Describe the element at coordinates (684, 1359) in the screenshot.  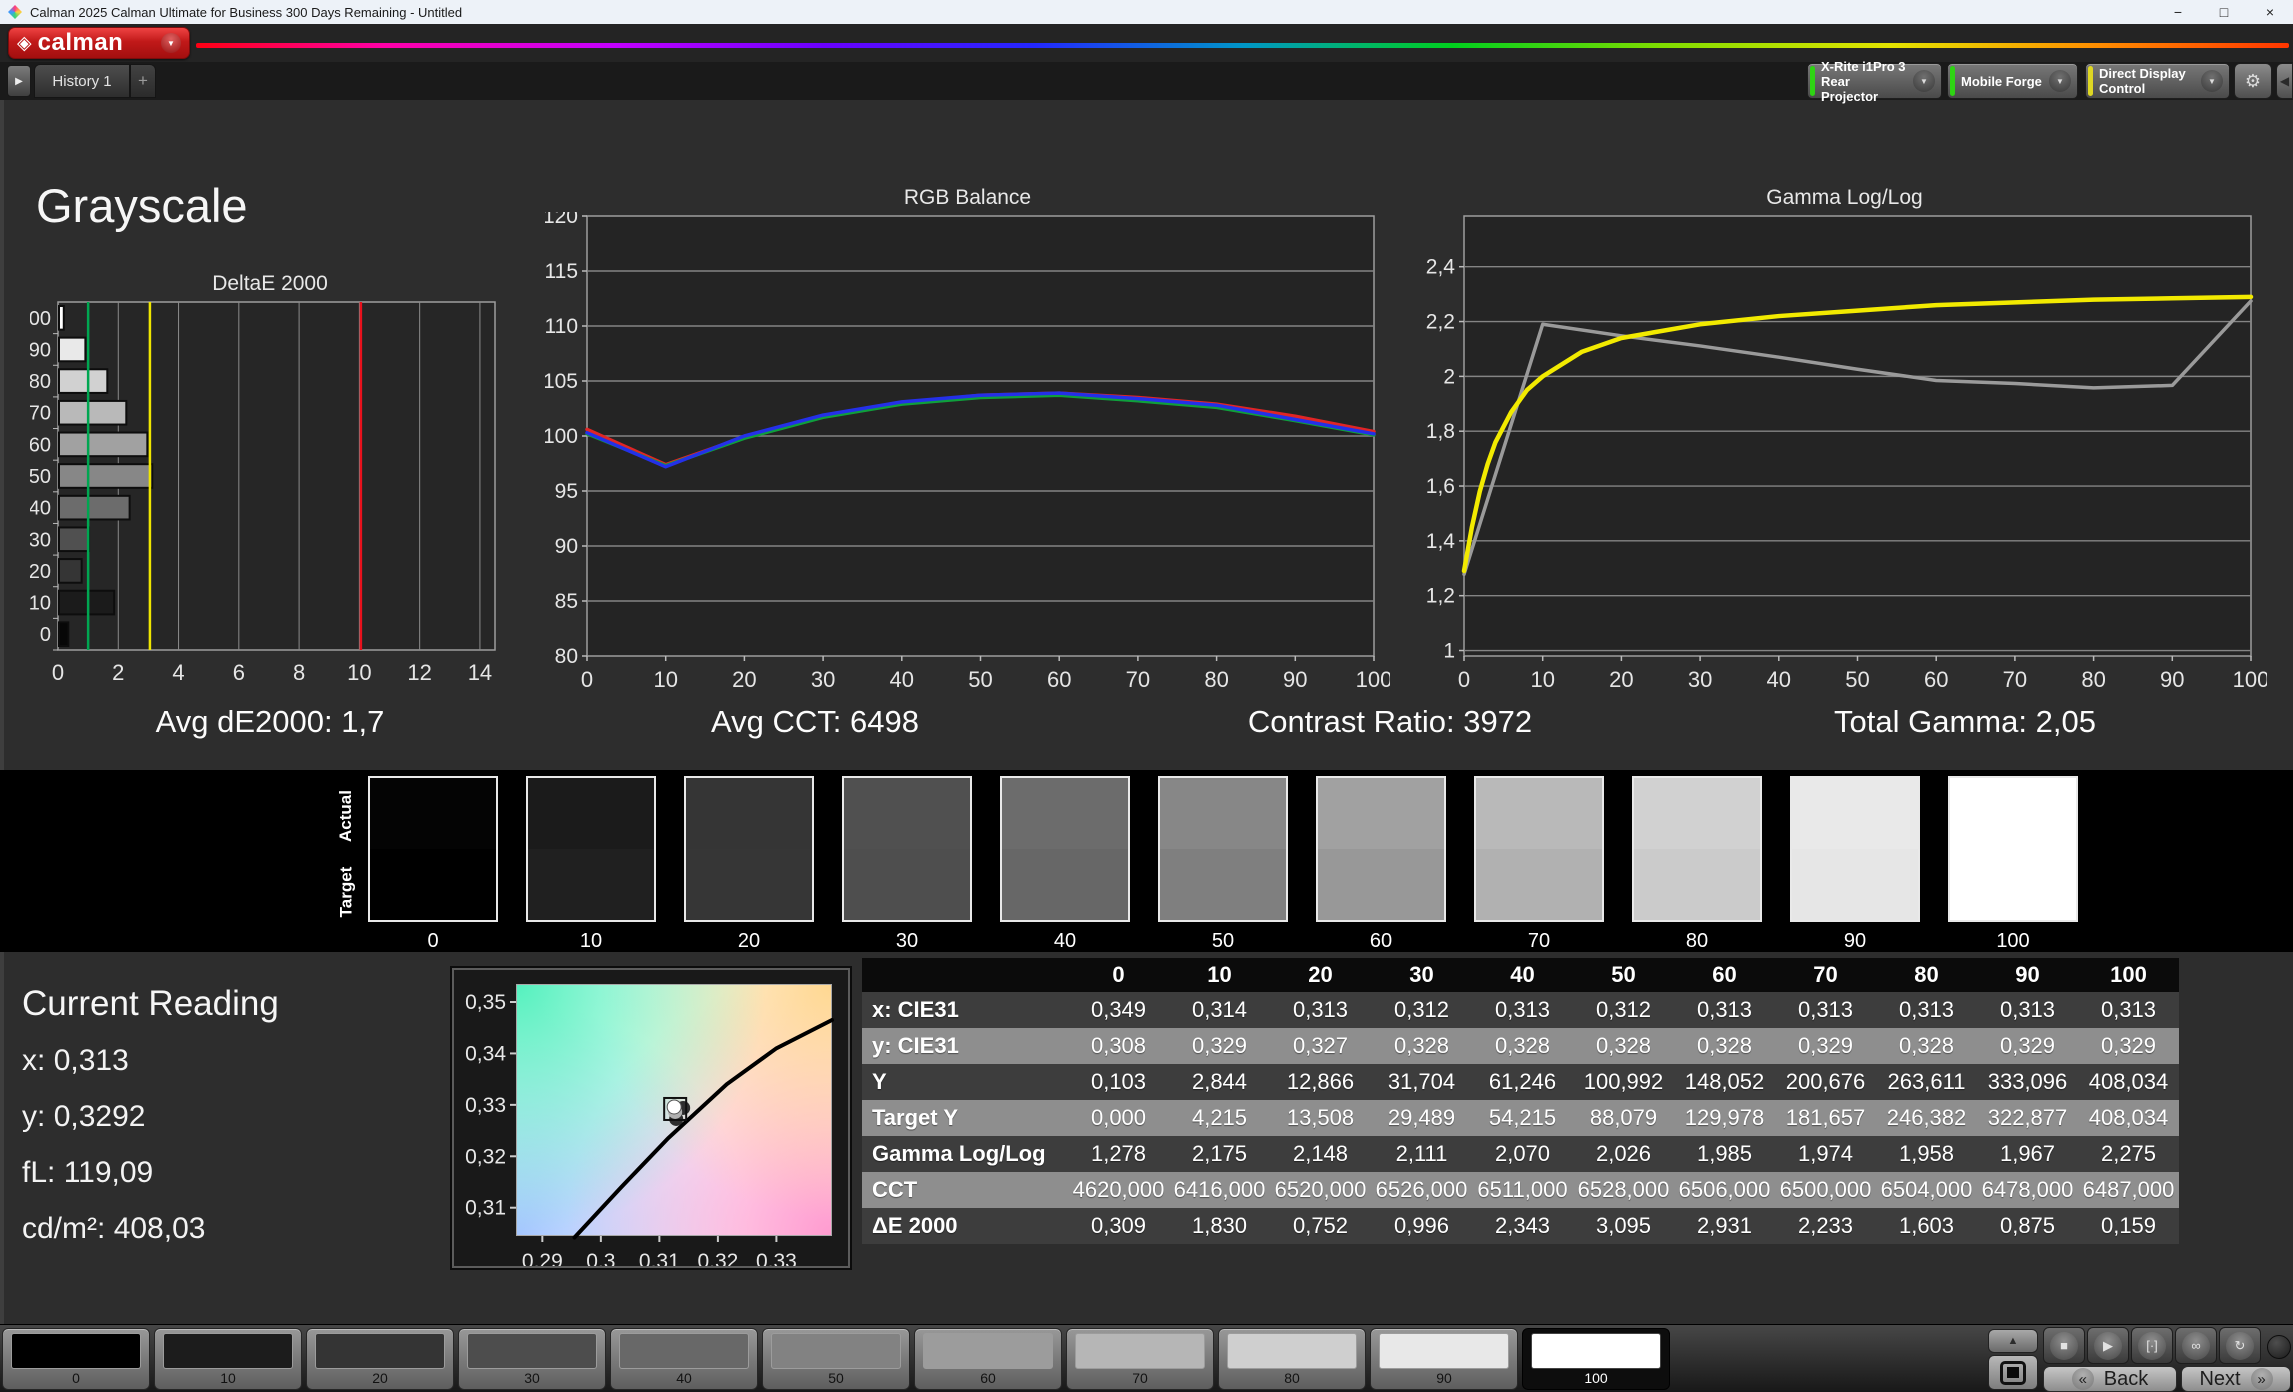
I see `patch-button-40: 40` at that location.